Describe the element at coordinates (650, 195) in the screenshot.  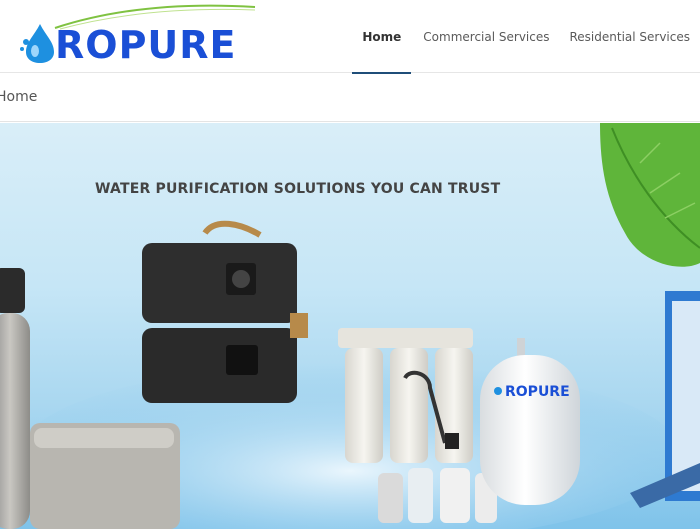
I see `leaf-decoration` at that location.